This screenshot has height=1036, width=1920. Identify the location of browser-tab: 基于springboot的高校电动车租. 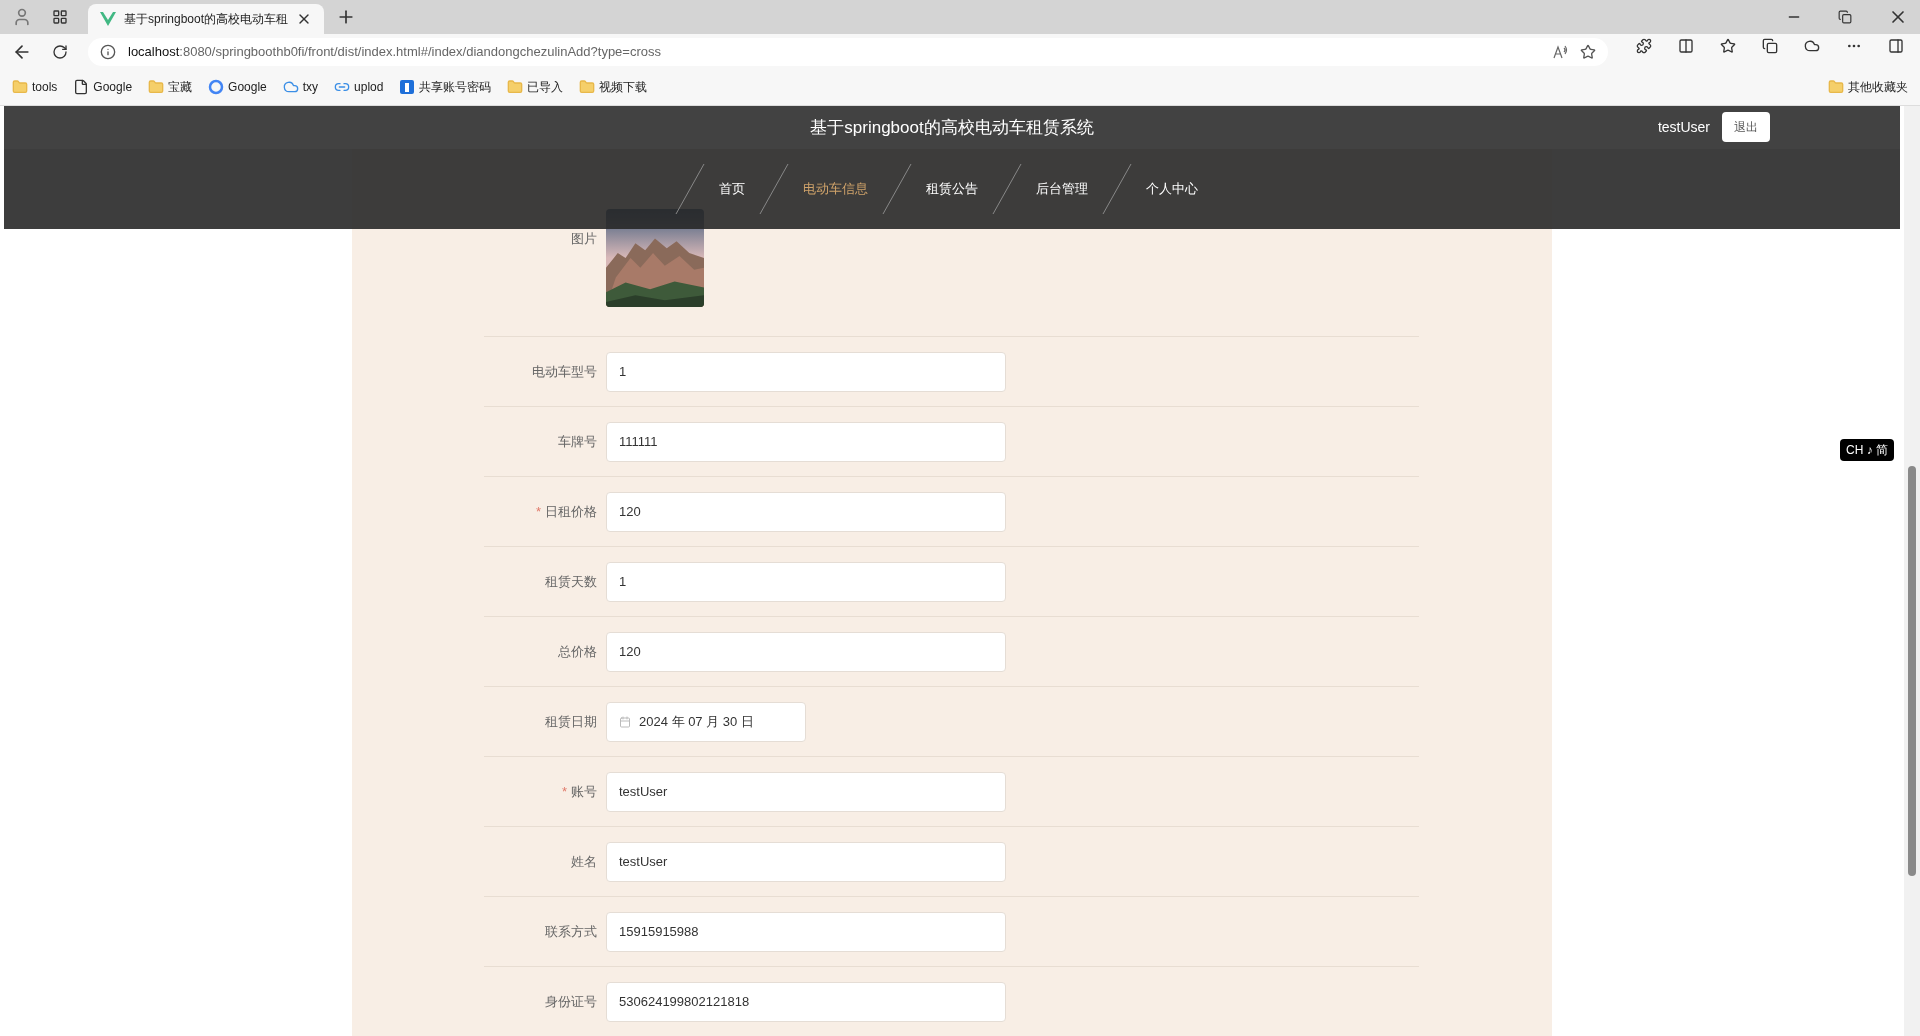
(206, 19).